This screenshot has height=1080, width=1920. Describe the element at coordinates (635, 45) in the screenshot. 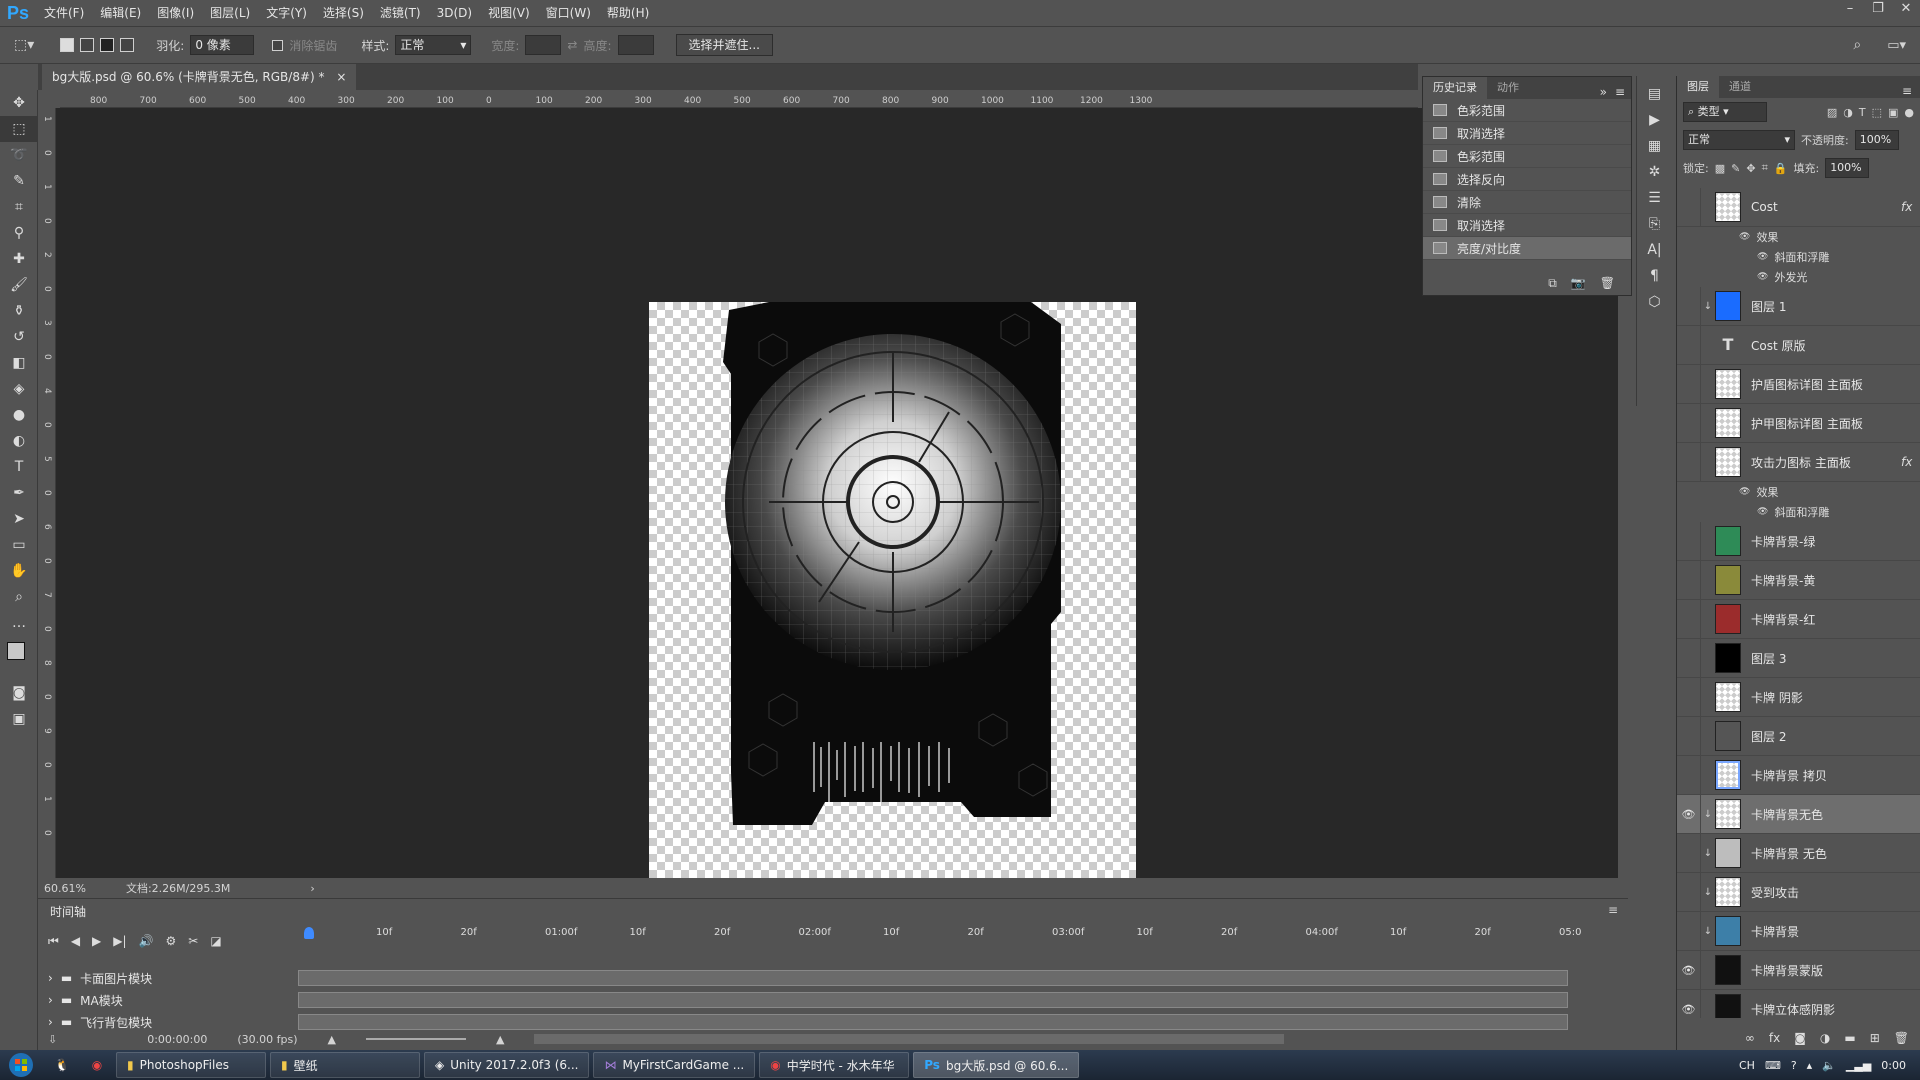

I see `height-input` at that location.